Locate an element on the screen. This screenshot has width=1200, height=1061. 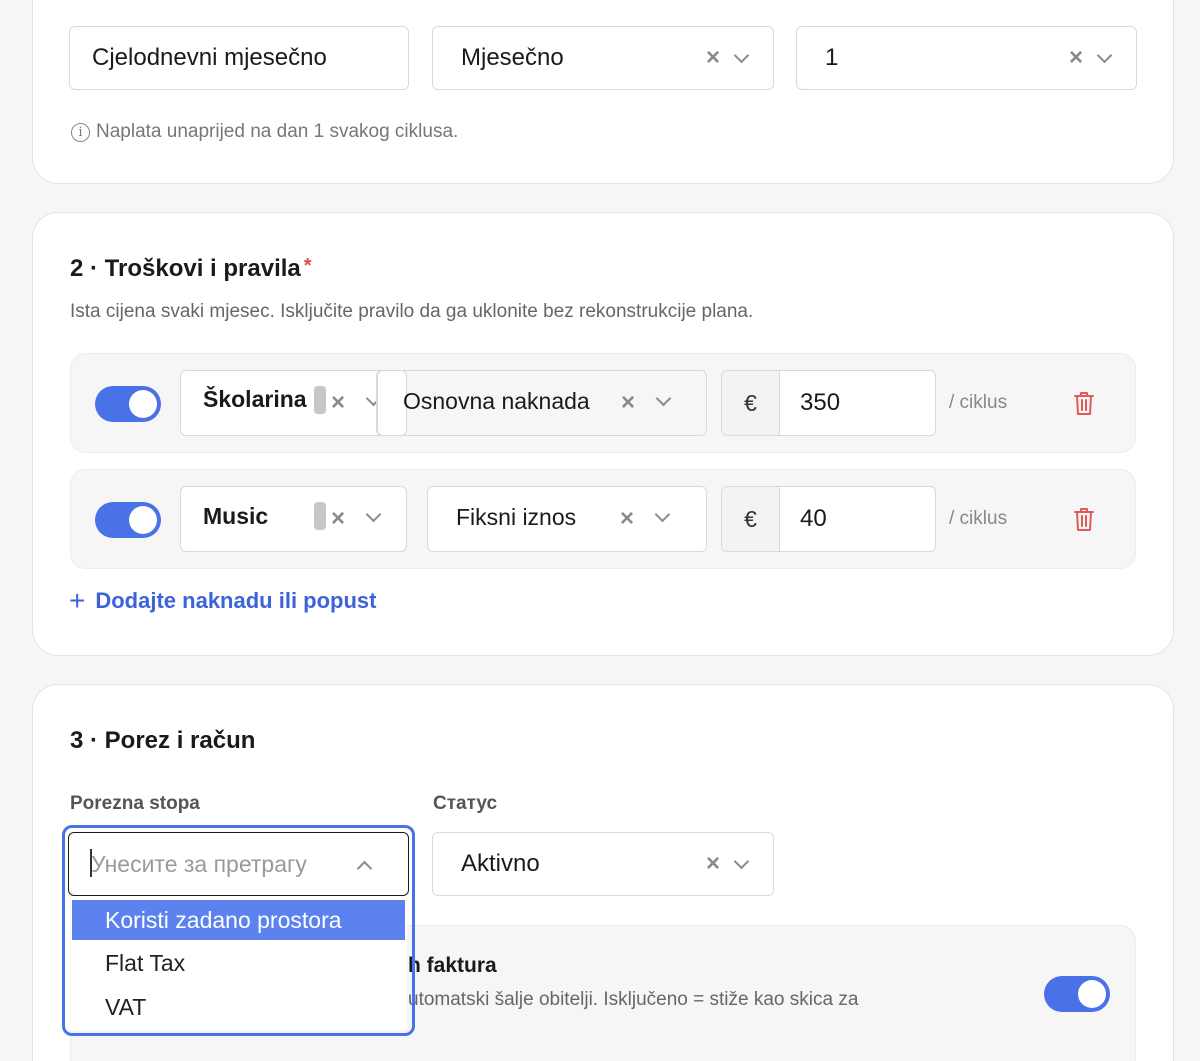
tax-option-label: Flat Tax is located at coordinates (145, 962).